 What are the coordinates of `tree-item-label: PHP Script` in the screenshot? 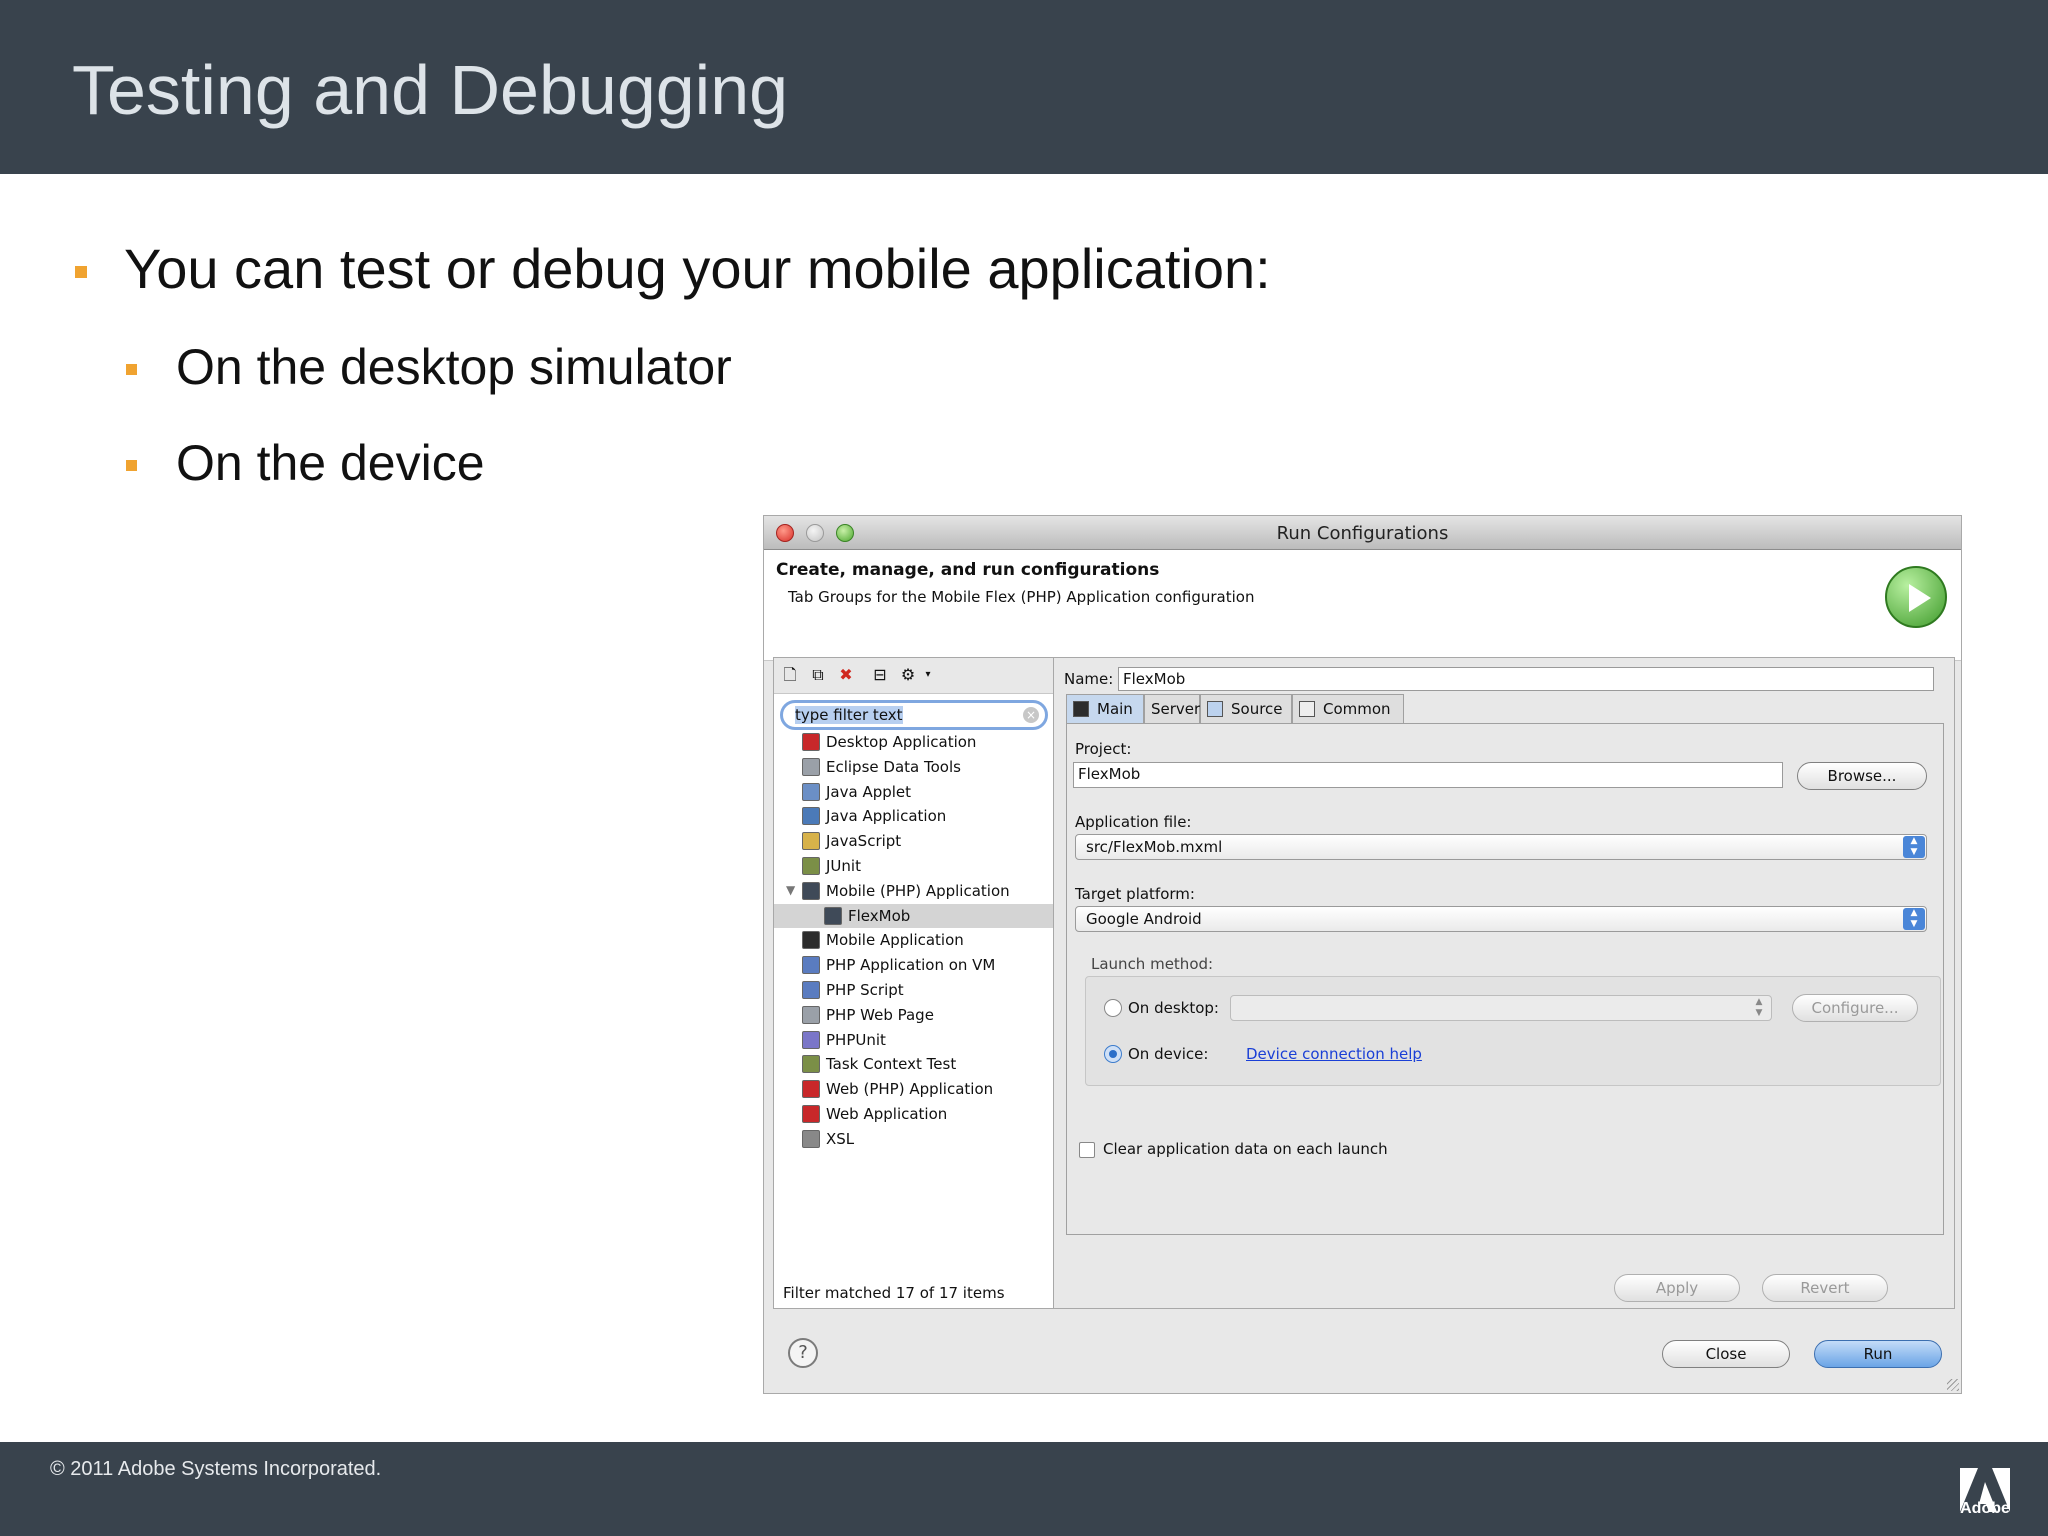 It's located at (865, 990).